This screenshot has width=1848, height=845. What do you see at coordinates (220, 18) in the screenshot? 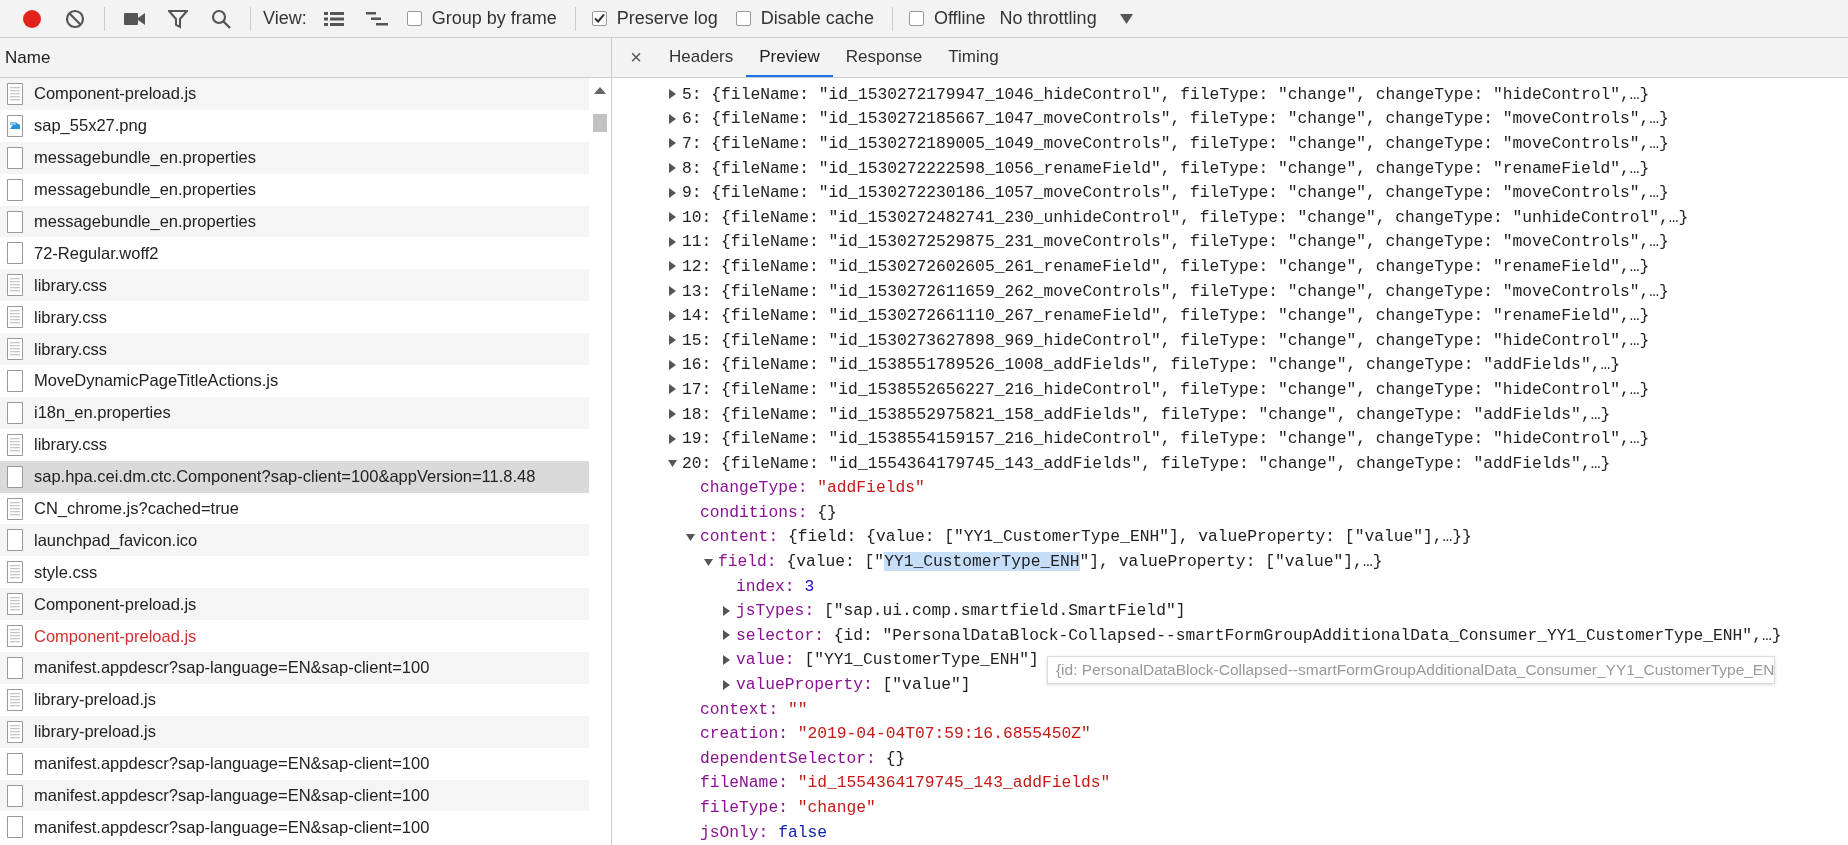
I see `search-icon` at bounding box center [220, 18].